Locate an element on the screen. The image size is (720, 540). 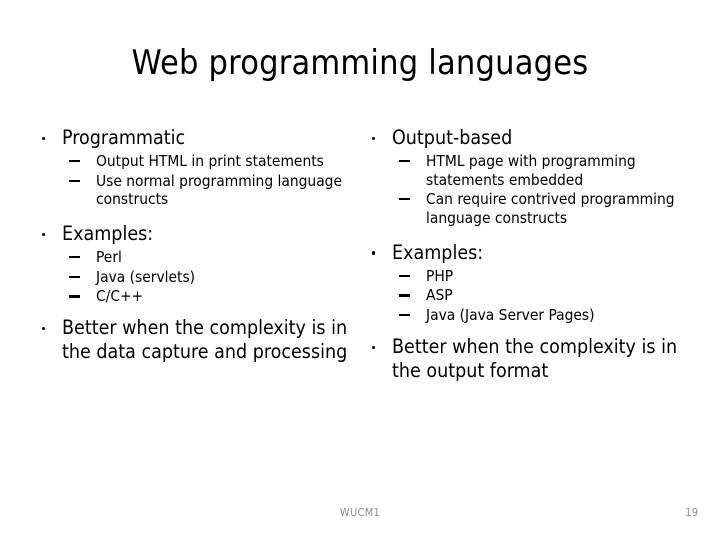
bullet-output-based: Output-based is located at coordinates (531, 138).